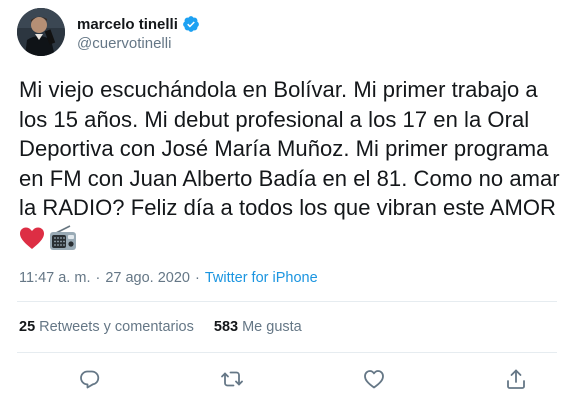 The width and height of the screenshot is (574, 409). I want to click on retweet-icon, so click(232, 379).